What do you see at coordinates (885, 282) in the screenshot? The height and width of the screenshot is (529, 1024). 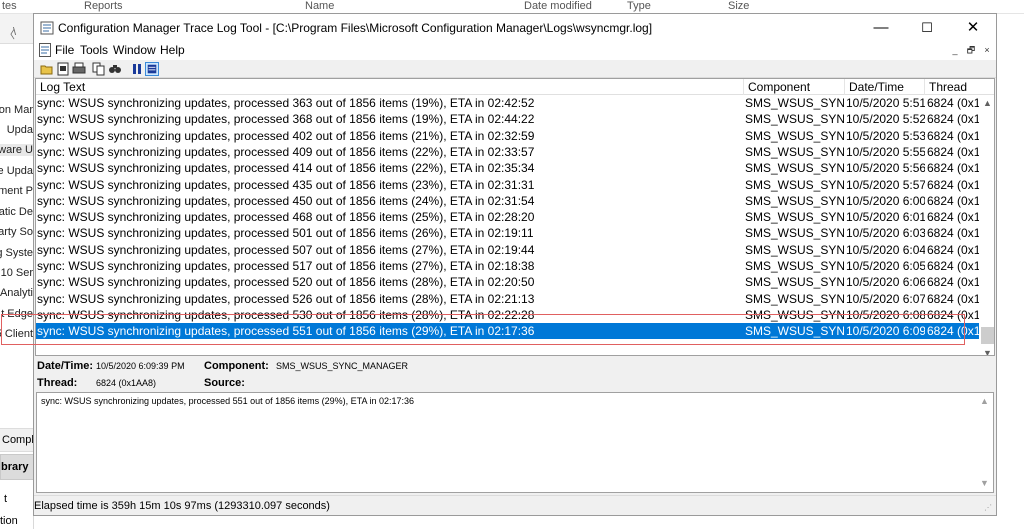 I see `datetime-cell: 10/5/2020 6:06:23` at bounding box center [885, 282].